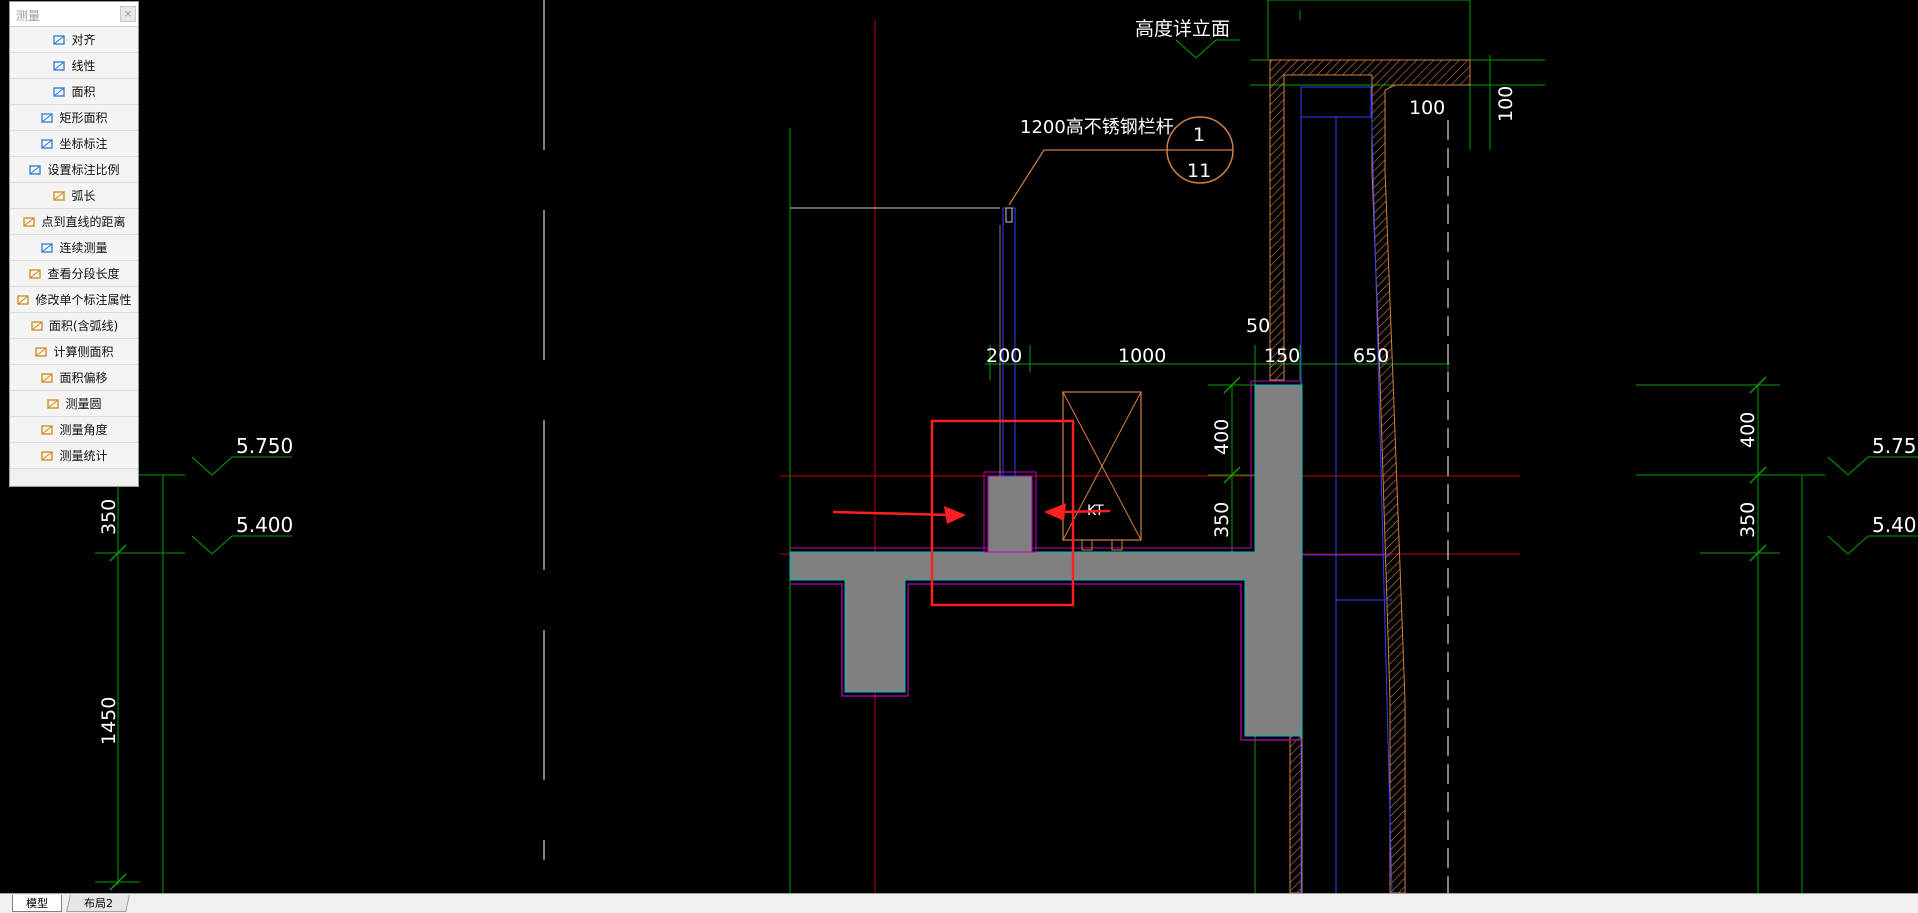  Describe the element at coordinates (83, 196) in the screenshot. I see `palette-item-label: 弧长` at that location.